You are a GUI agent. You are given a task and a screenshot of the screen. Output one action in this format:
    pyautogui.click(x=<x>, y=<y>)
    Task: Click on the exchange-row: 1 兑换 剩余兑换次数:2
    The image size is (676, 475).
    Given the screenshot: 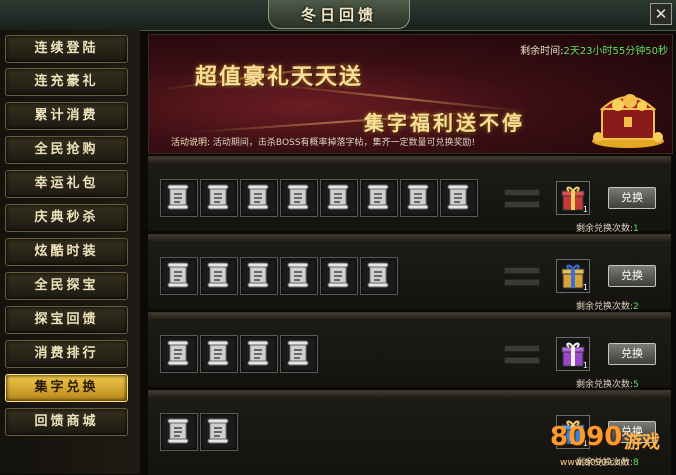 What is the action you would take?
    pyautogui.click(x=409, y=273)
    